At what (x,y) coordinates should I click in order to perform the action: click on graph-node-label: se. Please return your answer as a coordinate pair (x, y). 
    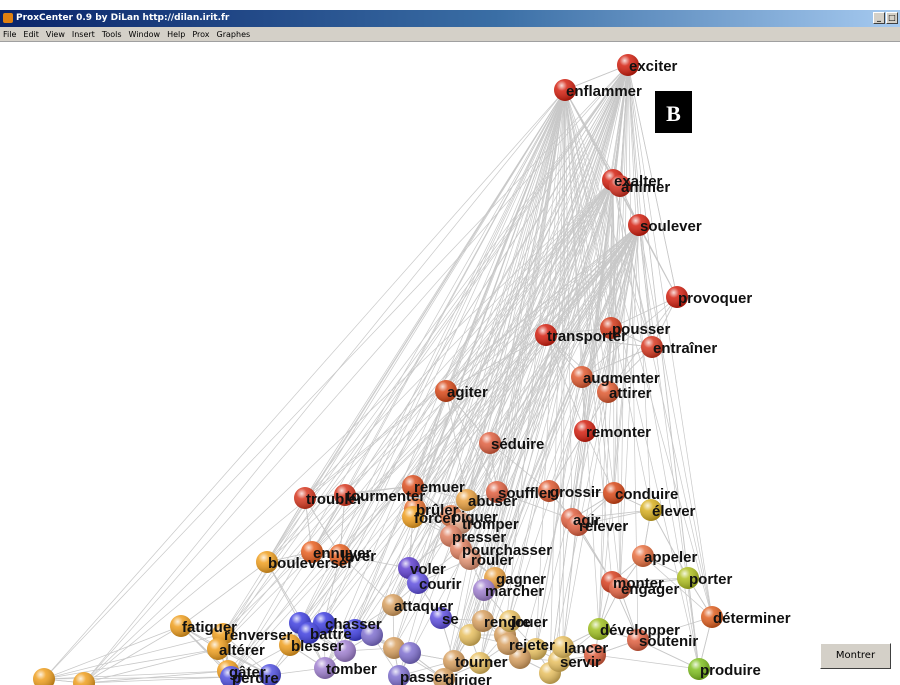
    Looking at the image, I should click on (450, 619).